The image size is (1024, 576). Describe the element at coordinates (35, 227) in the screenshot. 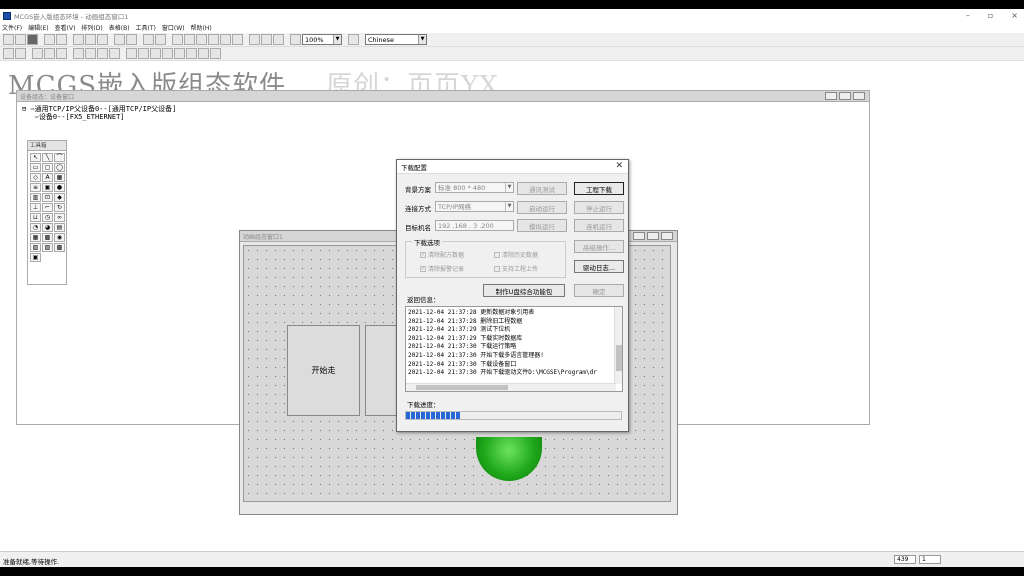

I see `gauge-icon: ◔` at that location.